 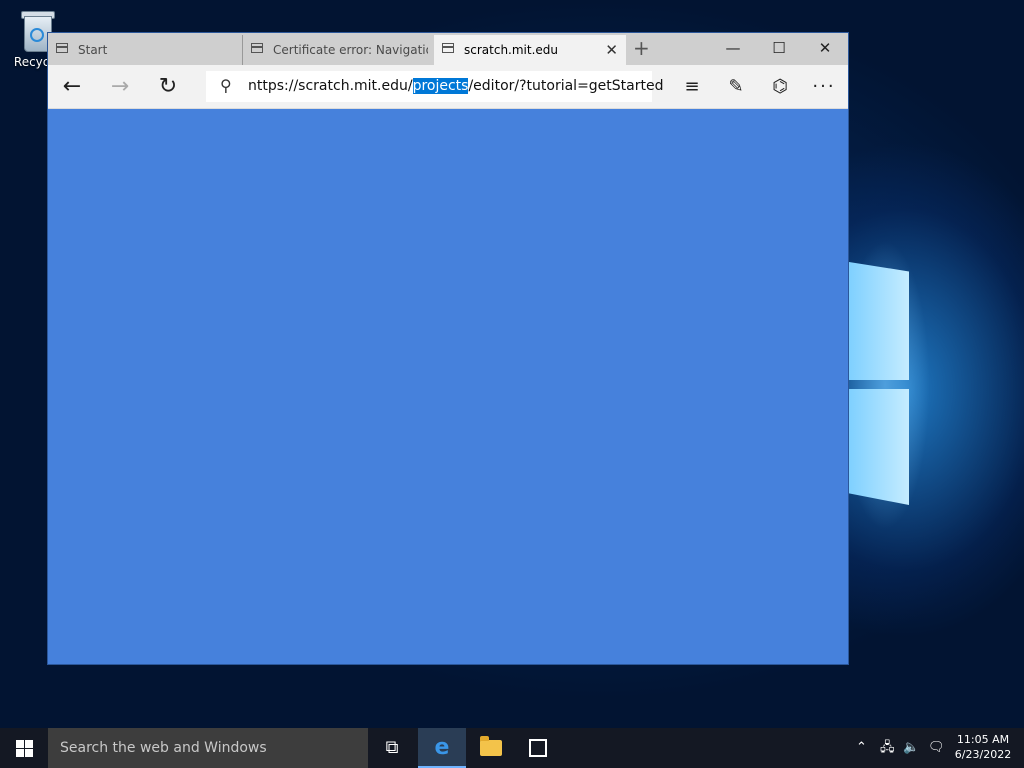 What do you see at coordinates (226, 85) in the screenshot?
I see `search-icon: ⚲` at bounding box center [226, 85].